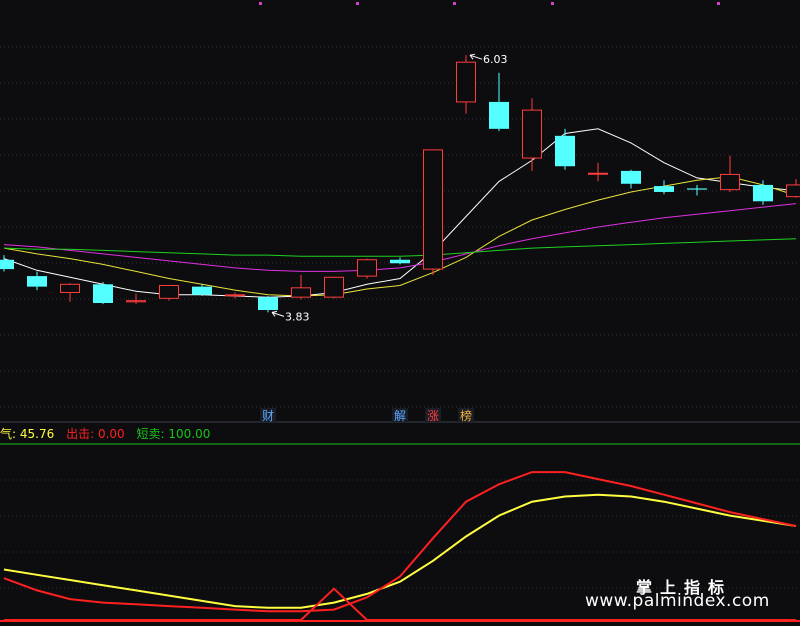 Image resolution: width=800 pixels, height=626 pixels. I want to click on event-tag-label: 涨, so click(433, 415).